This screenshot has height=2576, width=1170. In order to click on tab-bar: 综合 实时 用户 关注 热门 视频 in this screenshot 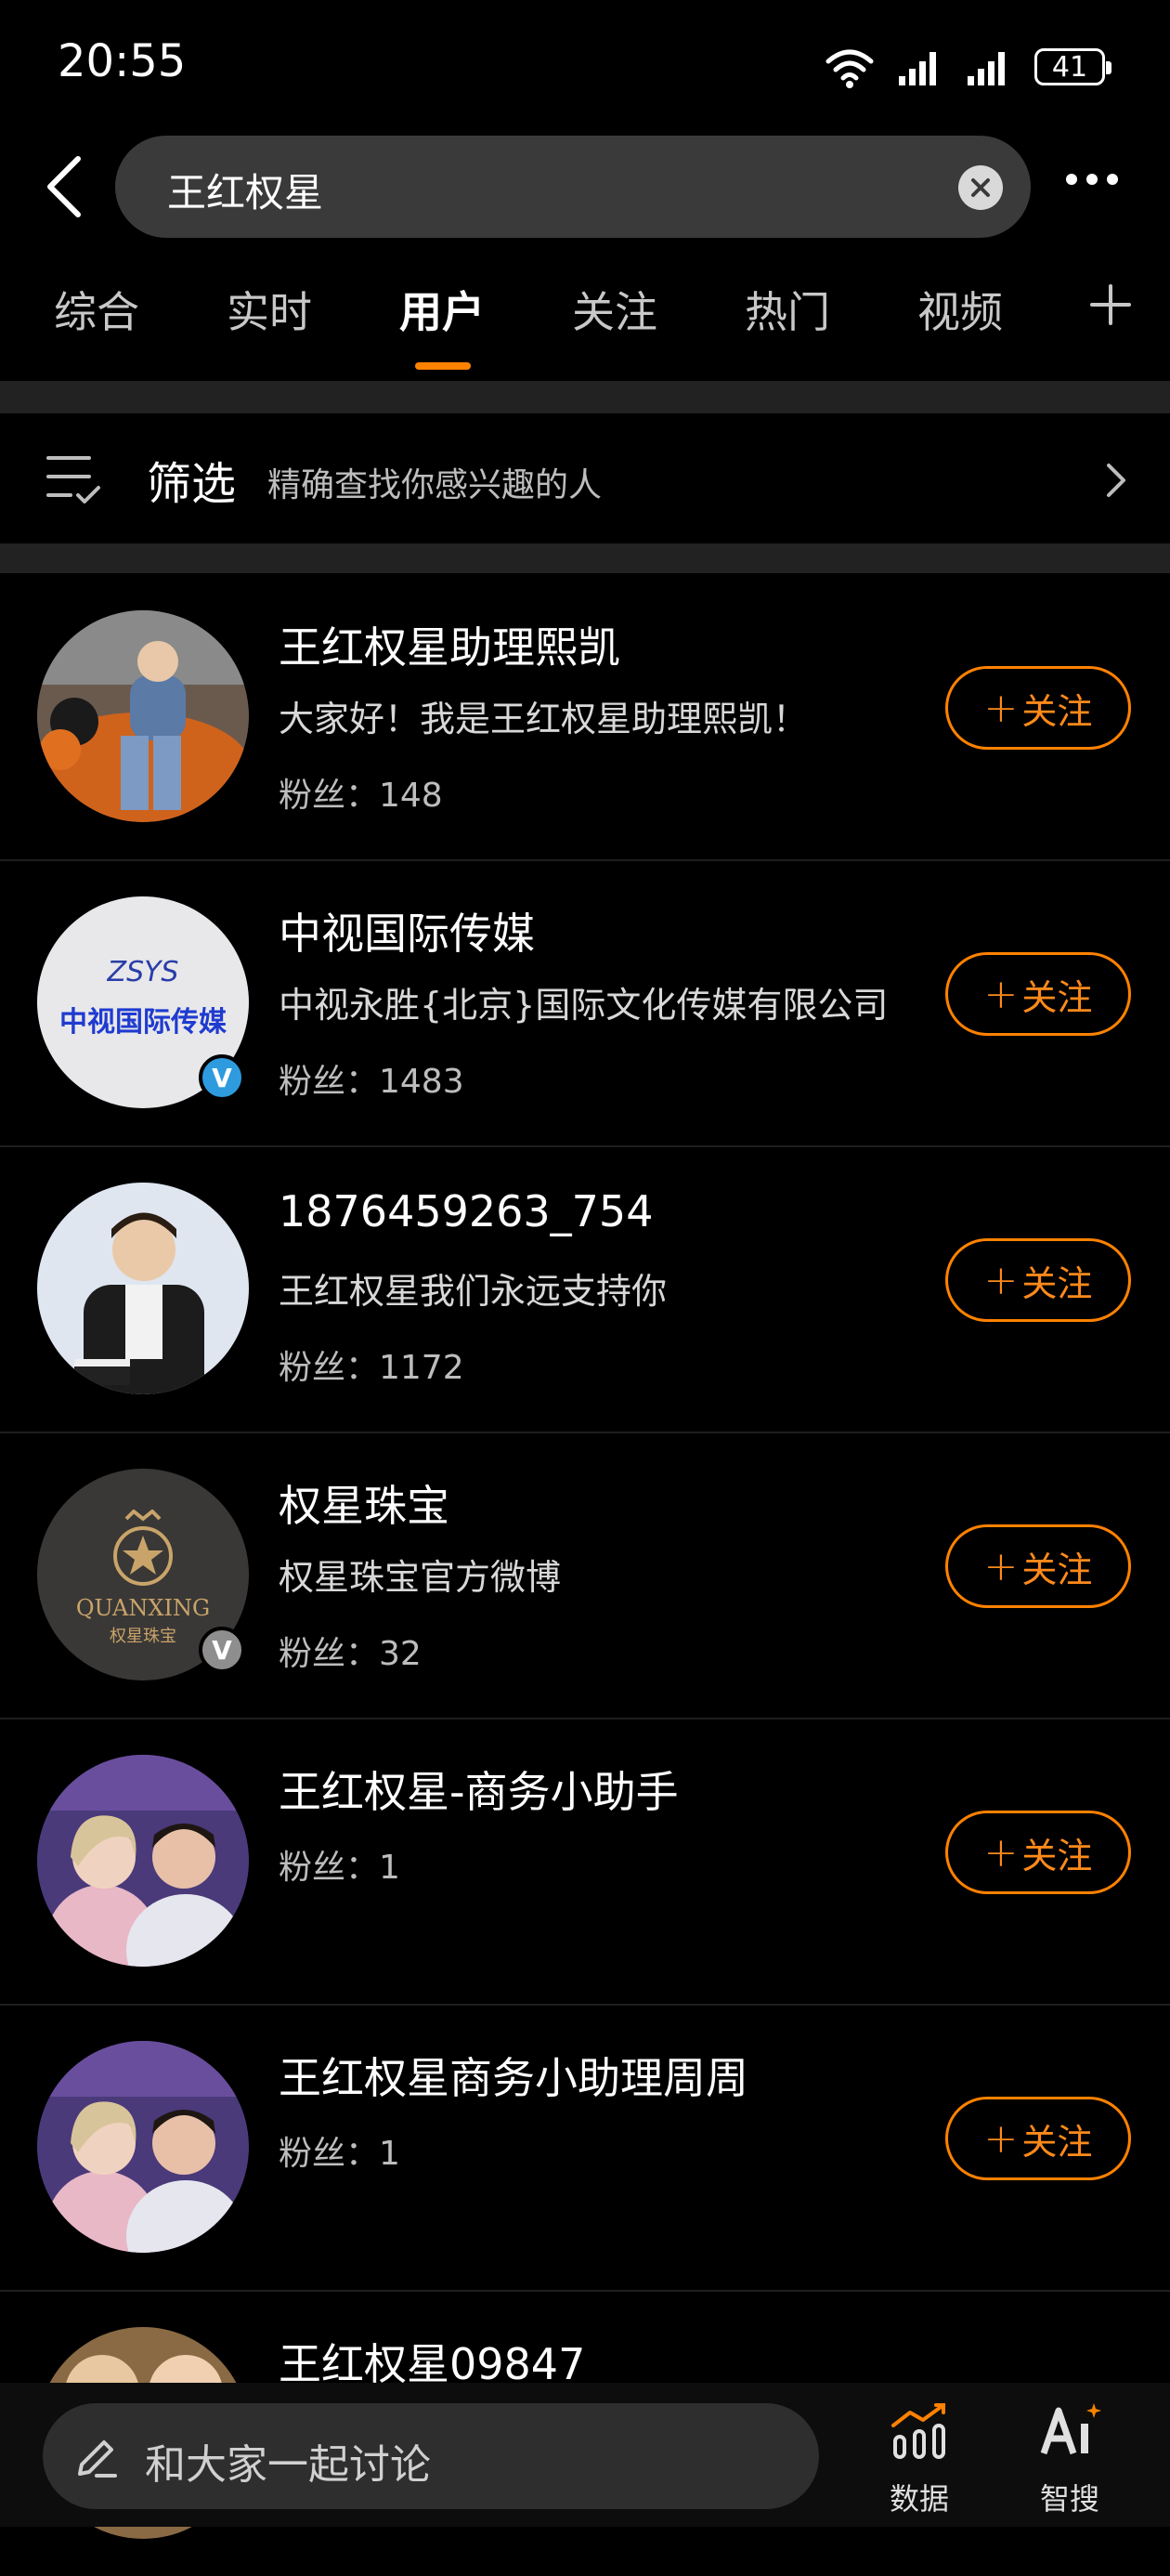, I will do `click(585, 330)`.